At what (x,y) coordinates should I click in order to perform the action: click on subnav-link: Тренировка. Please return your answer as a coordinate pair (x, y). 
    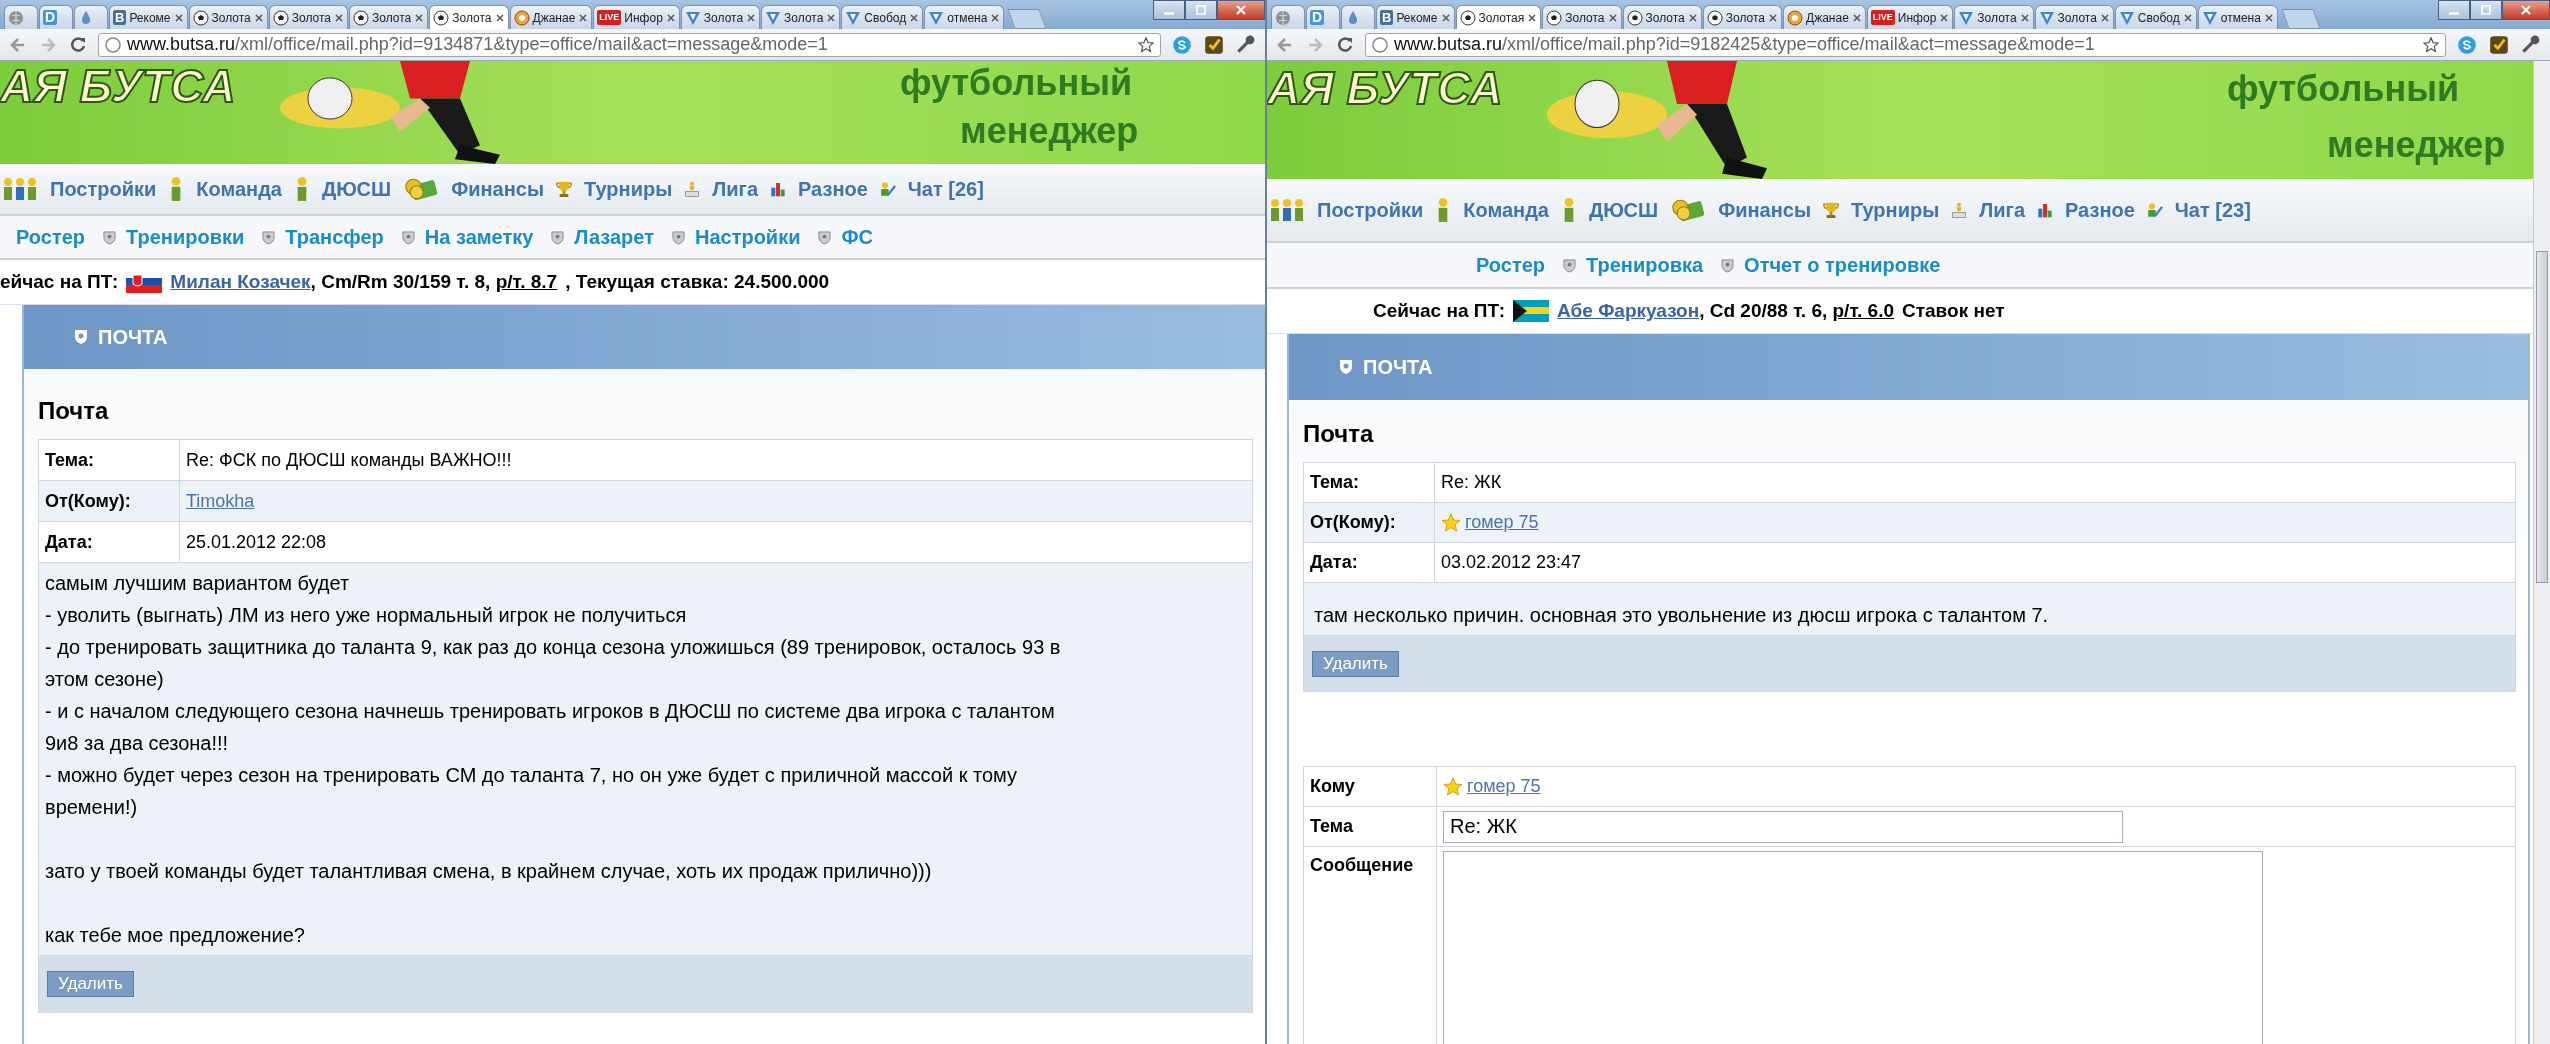
    Looking at the image, I should click on (1645, 265).